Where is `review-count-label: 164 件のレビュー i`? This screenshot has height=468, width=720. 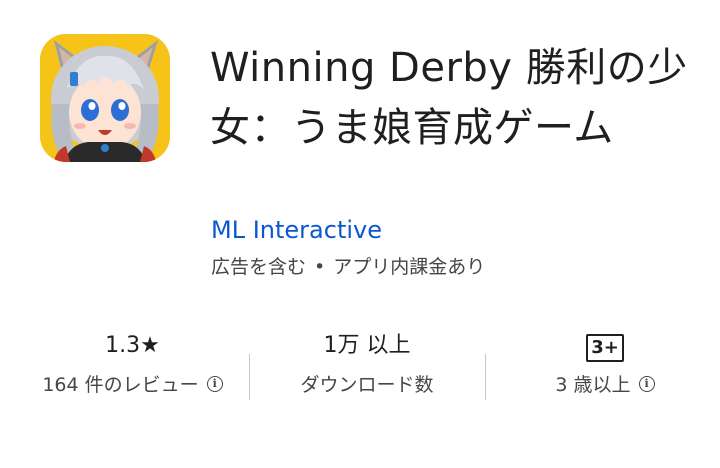
review-count-label: 164 件のレビュー i is located at coordinates (132, 385).